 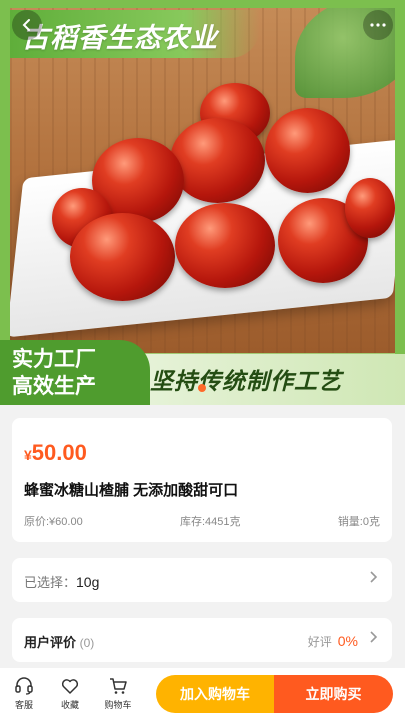 I want to click on price-value: 50.00, so click(x=59, y=452).